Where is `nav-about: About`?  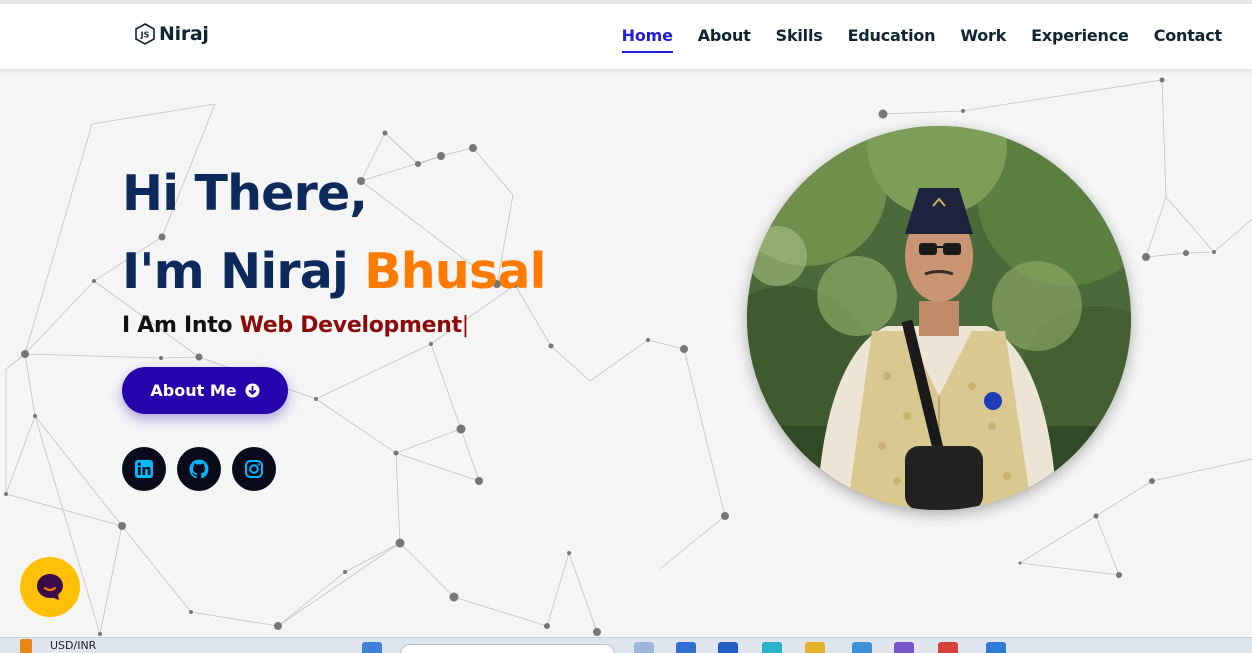
nav-about: About is located at coordinates (724, 39).